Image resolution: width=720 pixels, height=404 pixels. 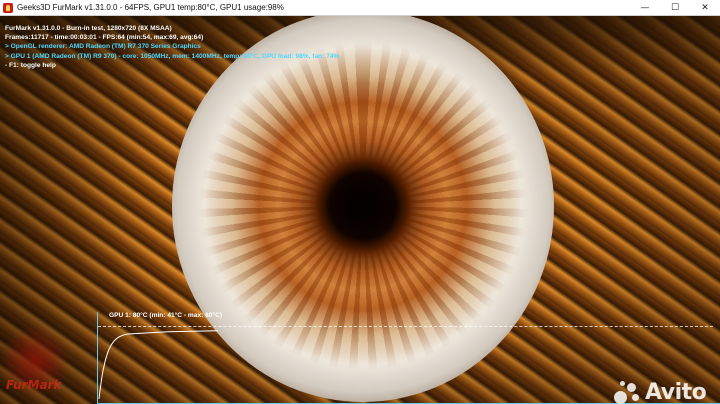 I want to click on minimize-button: —, so click(x=645, y=8).